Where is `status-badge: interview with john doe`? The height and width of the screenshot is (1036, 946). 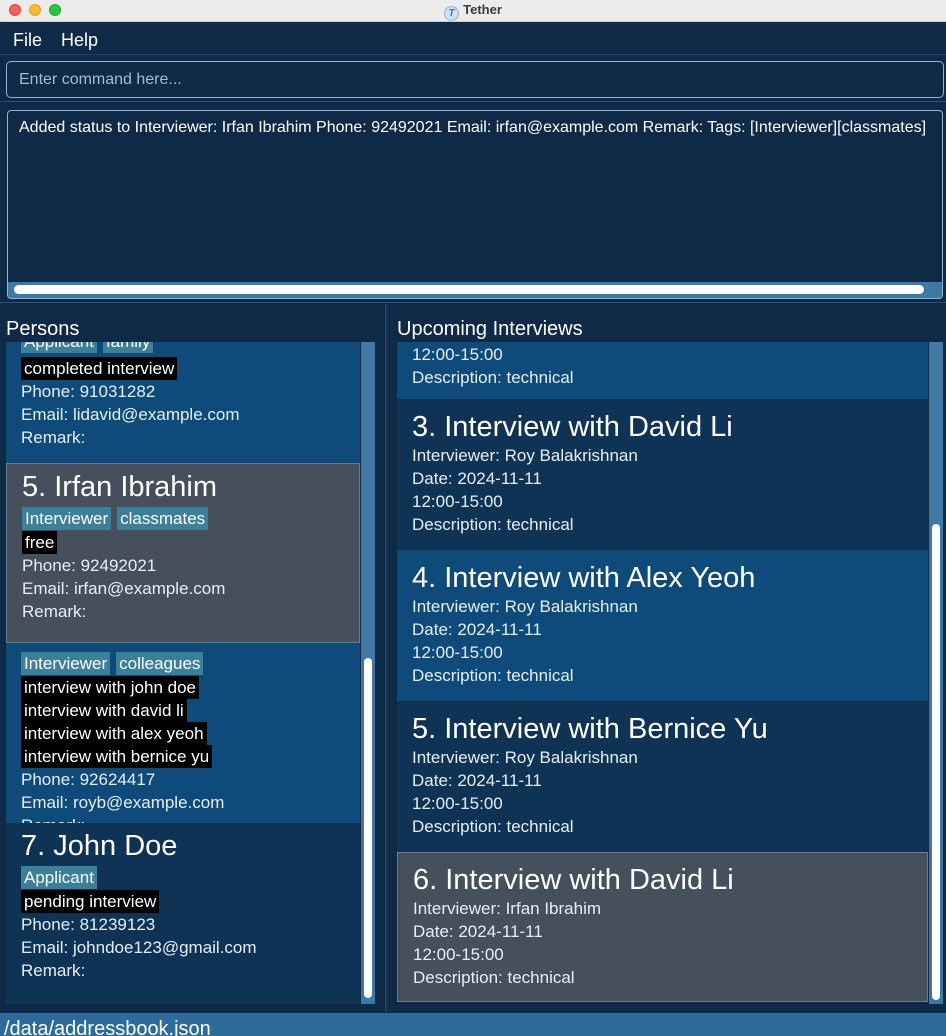
status-badge: interview with john doe is located at coordinates (110, 687).